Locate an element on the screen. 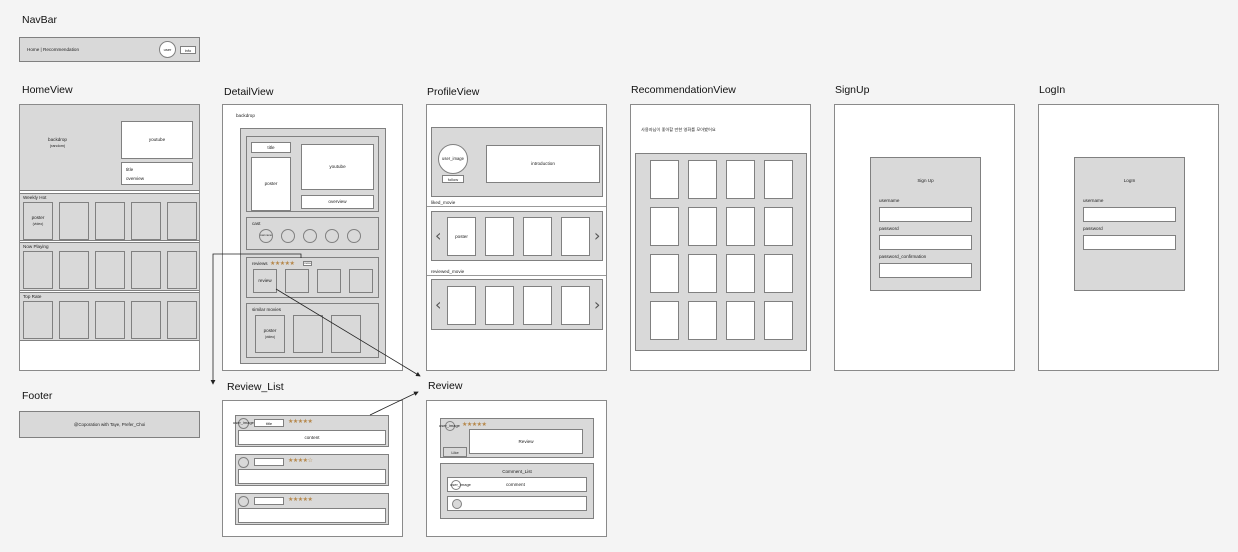  review-content-box: content is located at coordinates (312, 437).